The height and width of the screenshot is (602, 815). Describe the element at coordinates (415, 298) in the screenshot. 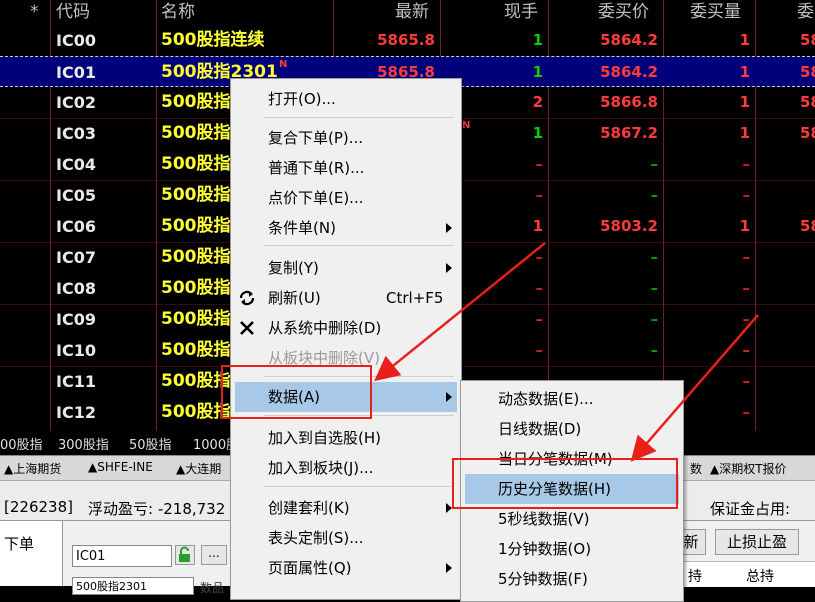

I see `menu-item-shortcut: Ctrl+F5` at that location.